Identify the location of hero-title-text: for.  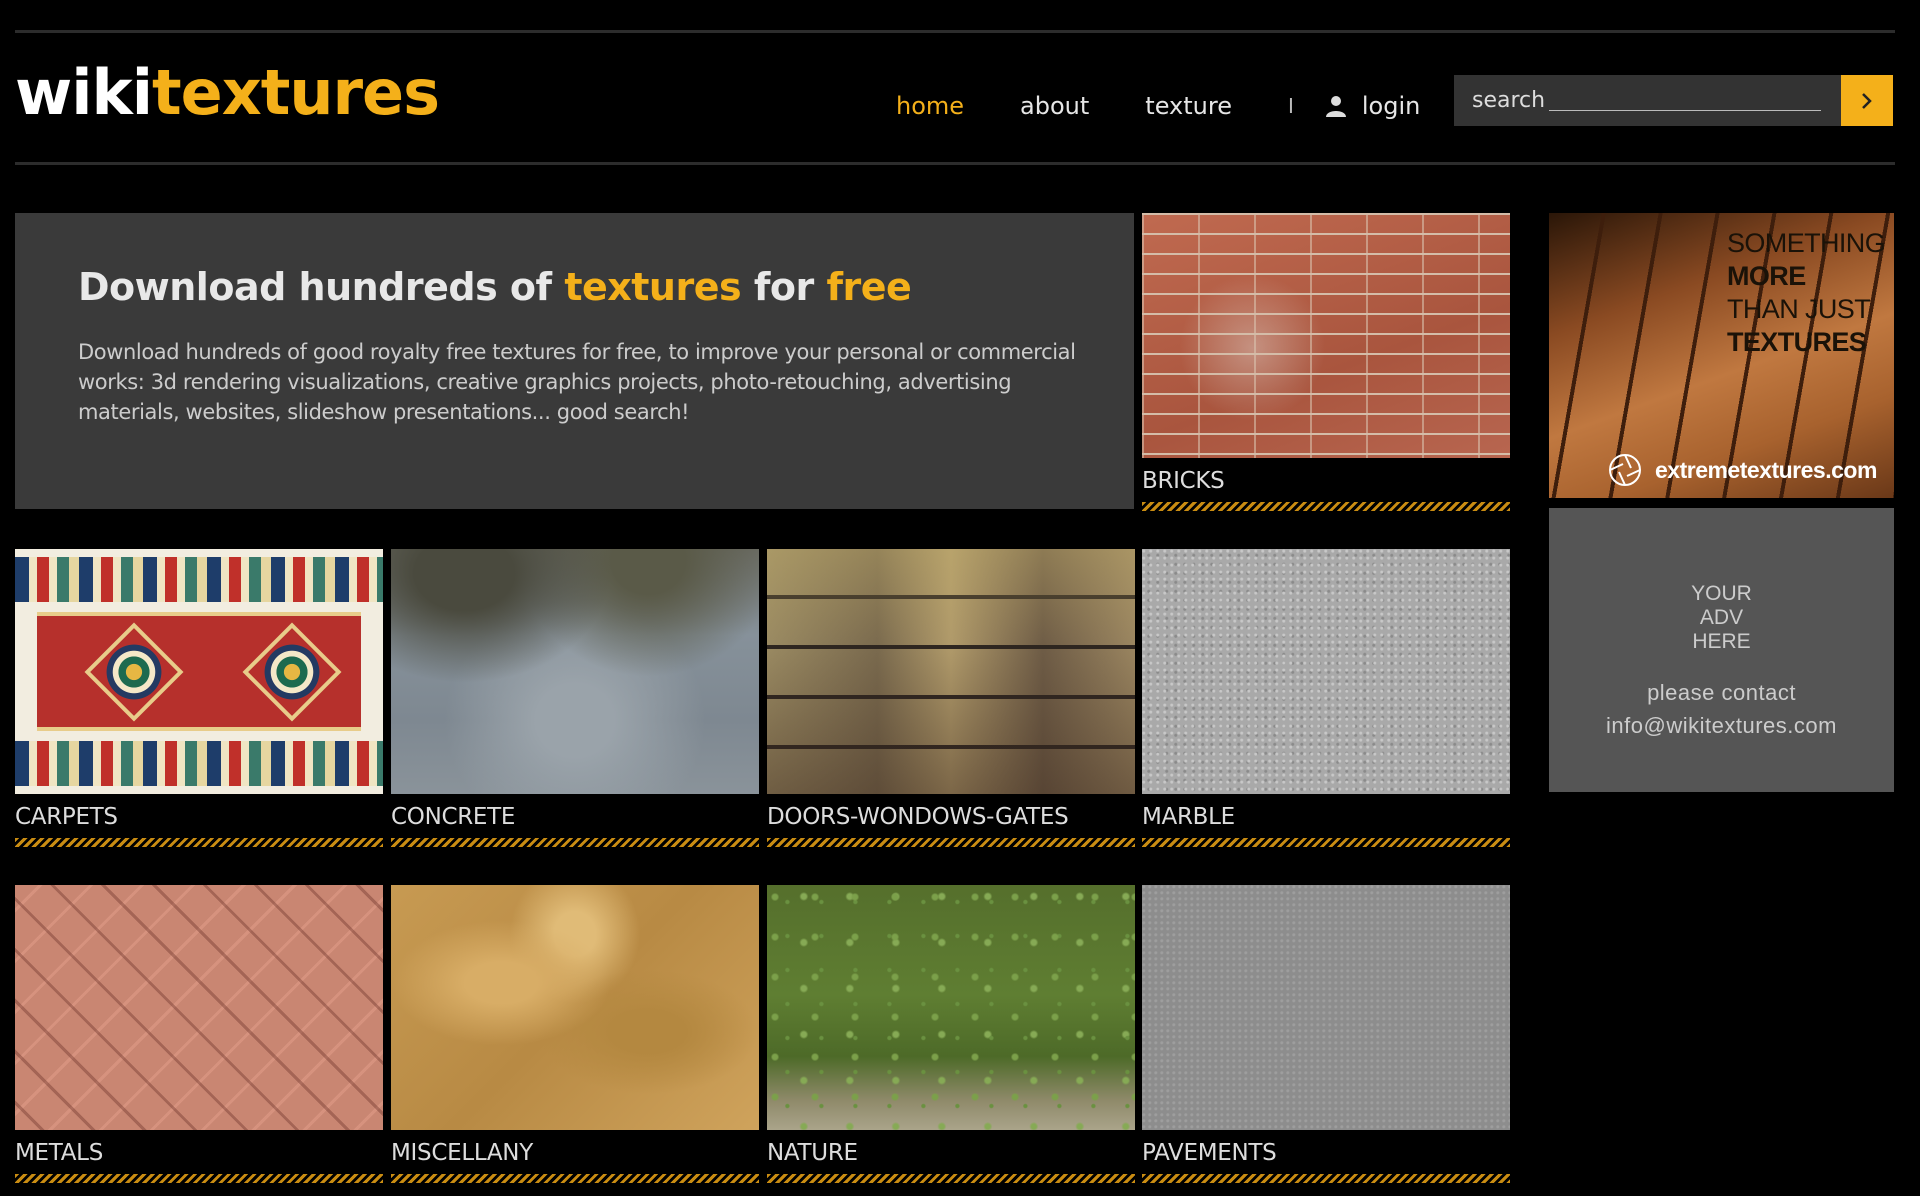
(784, 287).